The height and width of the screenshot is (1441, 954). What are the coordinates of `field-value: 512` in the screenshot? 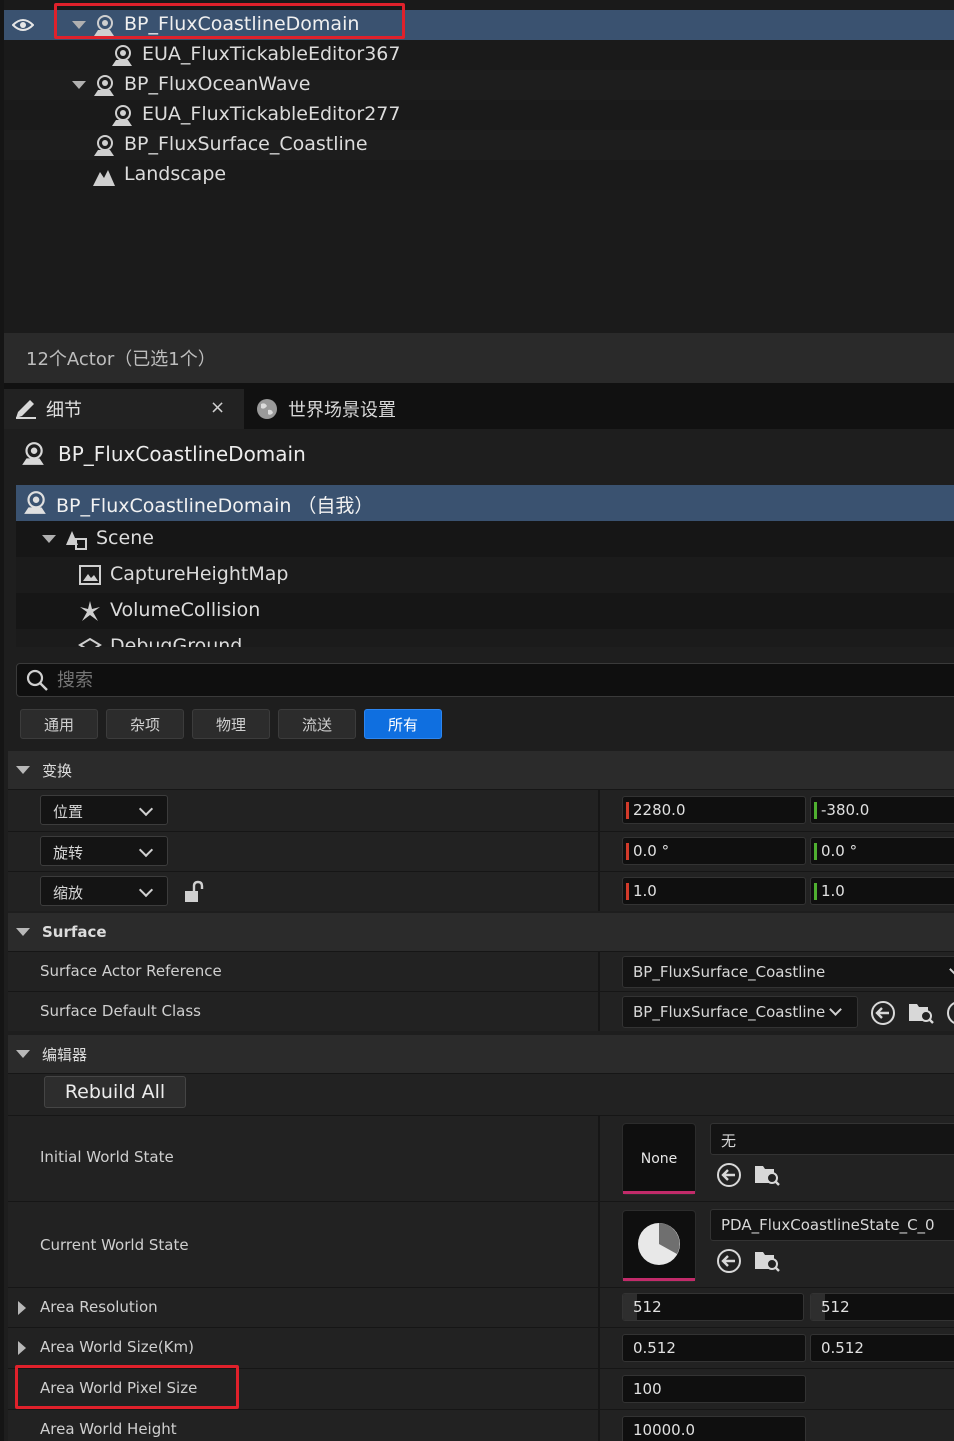 It's located at (647, 1307).